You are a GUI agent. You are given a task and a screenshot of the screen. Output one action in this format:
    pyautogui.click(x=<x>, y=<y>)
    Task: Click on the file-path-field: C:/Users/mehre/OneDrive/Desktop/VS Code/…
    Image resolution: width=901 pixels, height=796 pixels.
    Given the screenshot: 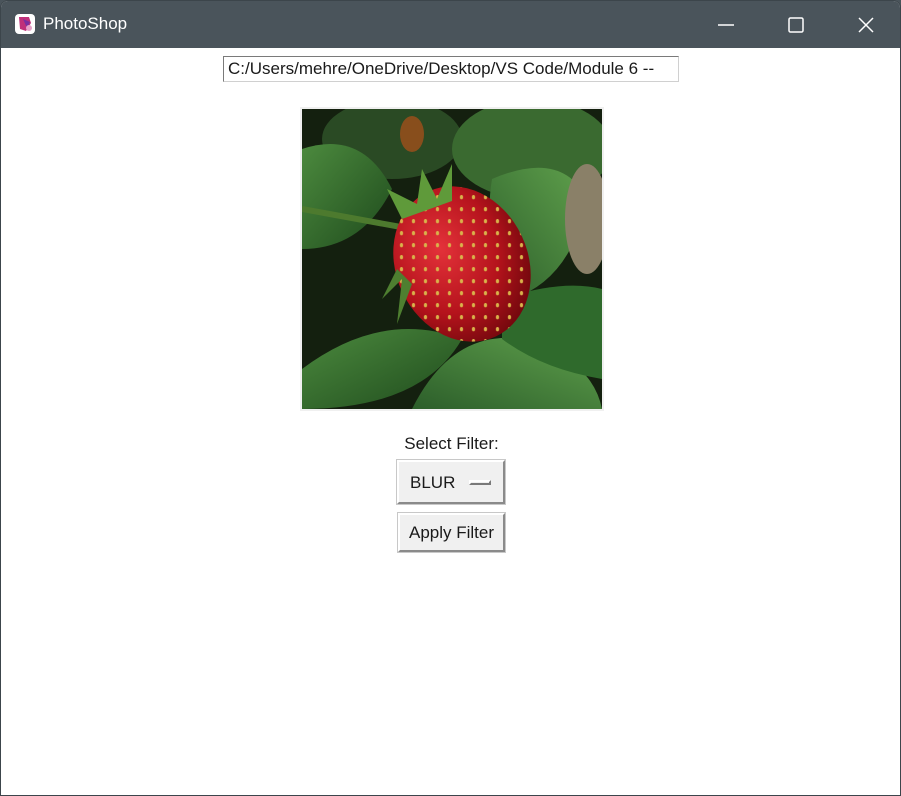 What is the action you would take?
    pyautogui.click(x=451, y=69)
    